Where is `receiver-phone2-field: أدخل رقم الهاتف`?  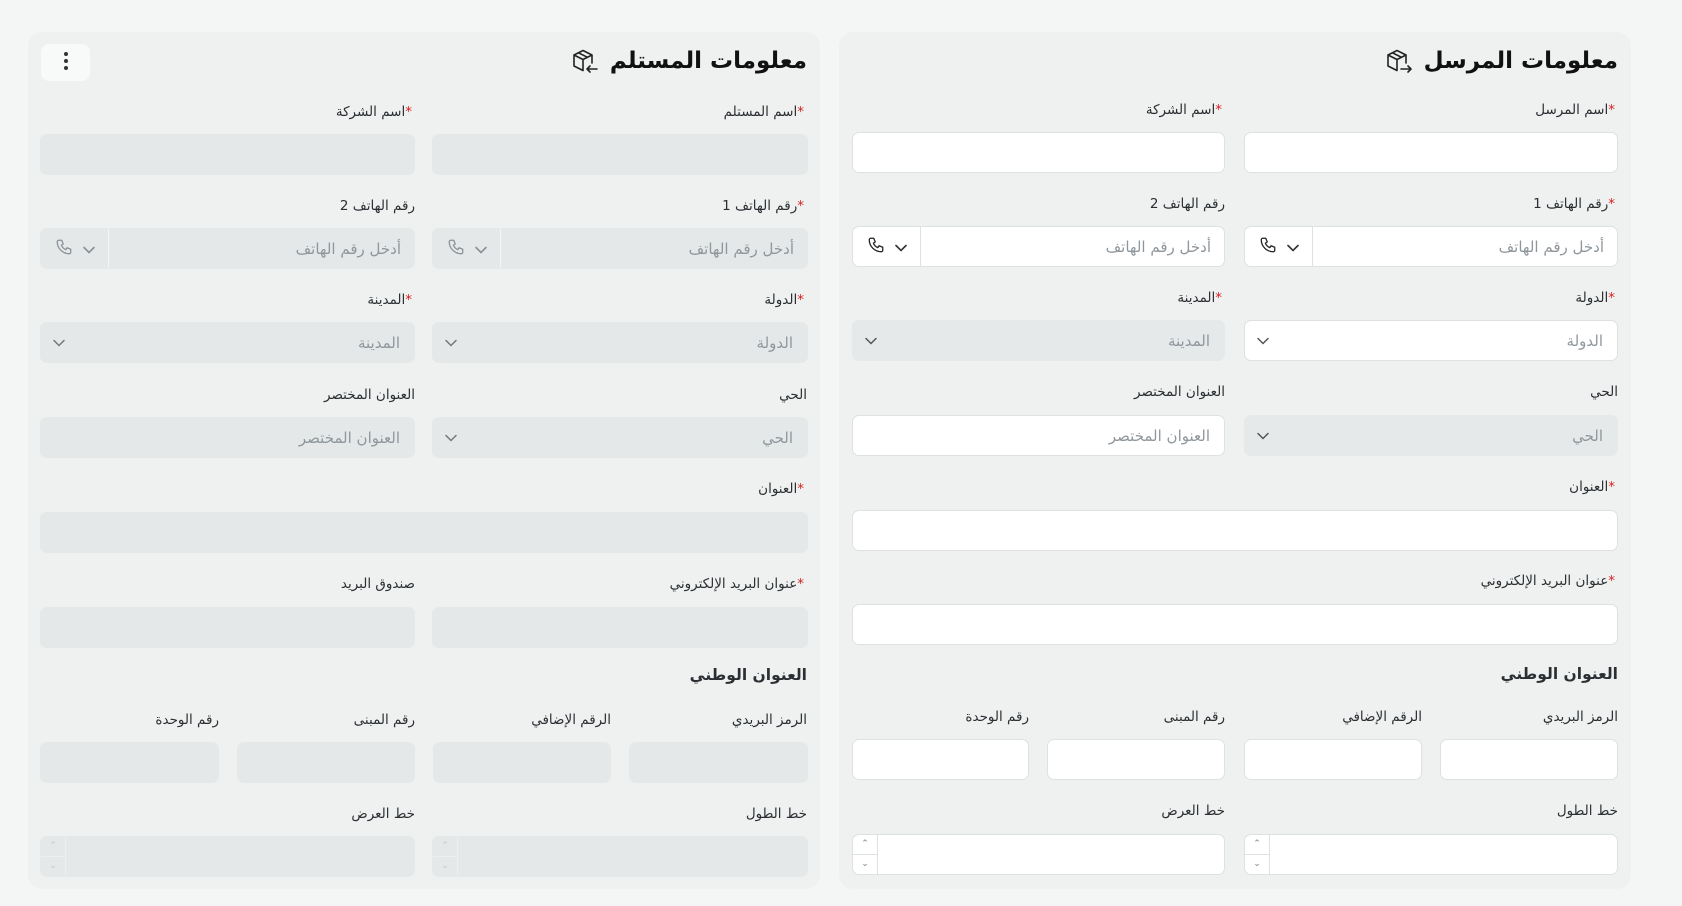
receiver-phone2-field: أدخل رقم الهاتف is located at coordinates (227, 248).